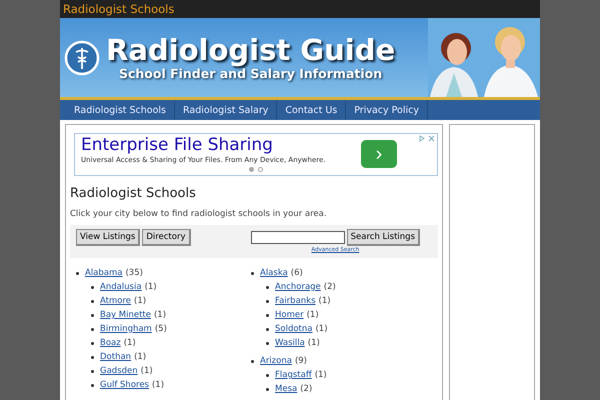 The image size is (600, 400). What do you see at coordinates (289, 315) in the screenshot?
I see `city-link: Homer` at bounding box center [289, 315].